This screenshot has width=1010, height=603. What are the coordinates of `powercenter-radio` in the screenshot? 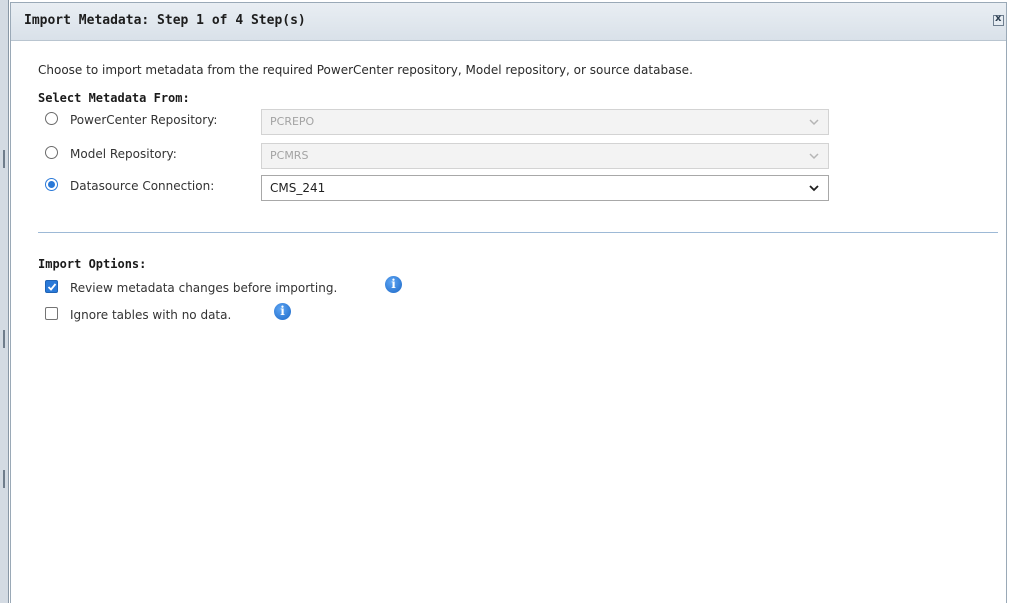 It's located at (51, 118).